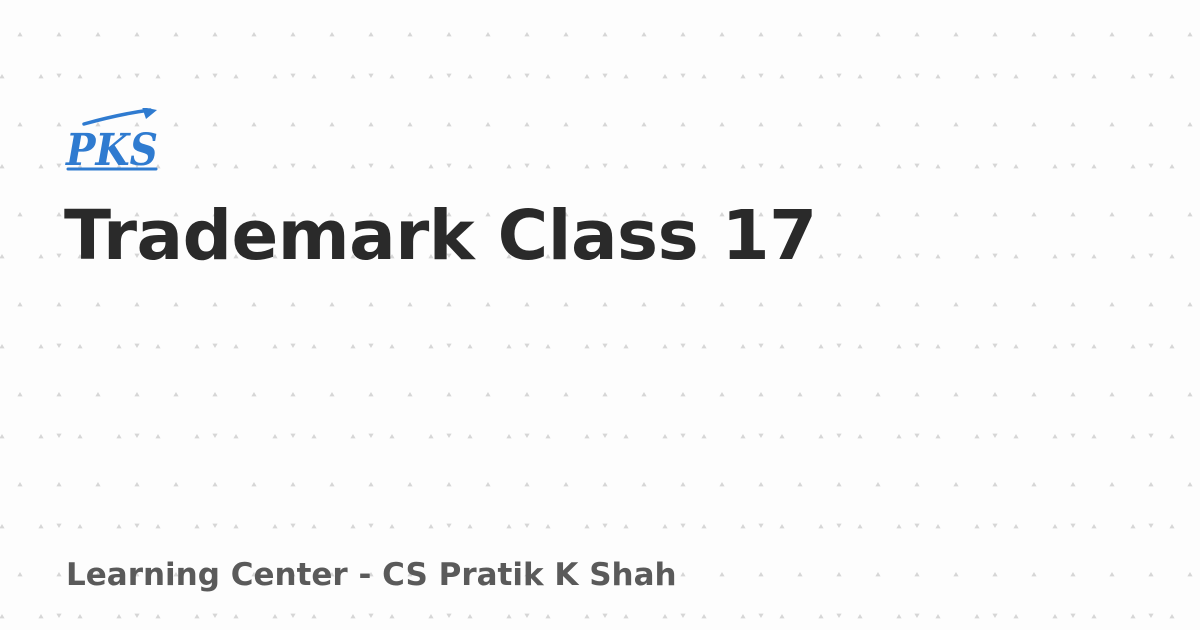 The width and height of the screenshot is (1200, 630). What do you see at coordinates (111, 149) in the screenshot?
I see `logo-text: PKS` at bounding box center [111, 149].